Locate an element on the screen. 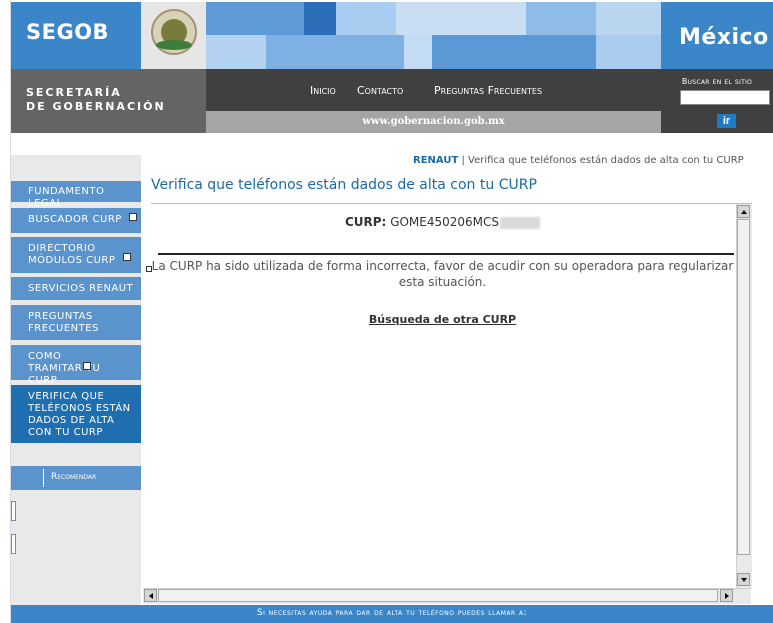 Image resolution: width=773 pixels, height=623 pixels. mexico-logo: México is located at coordinates (724, 37).